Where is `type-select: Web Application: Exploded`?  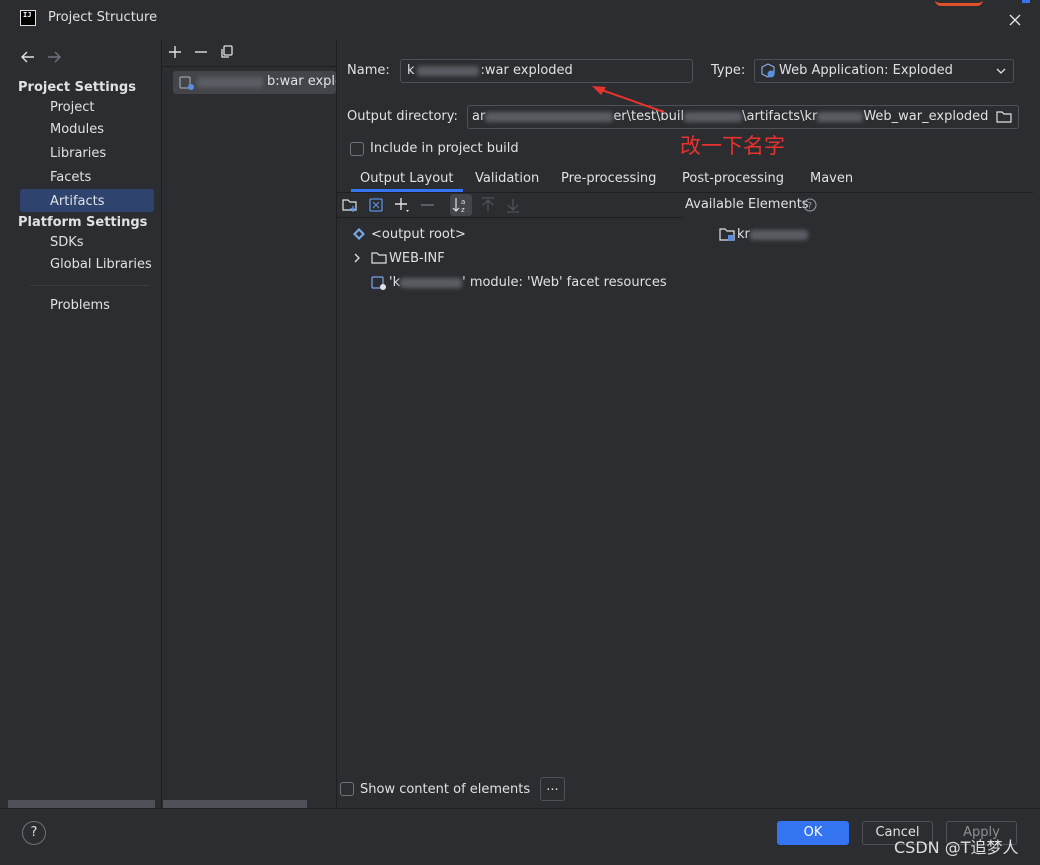 type-select: Web Application: Exploded is located at coordinates (884, 71).